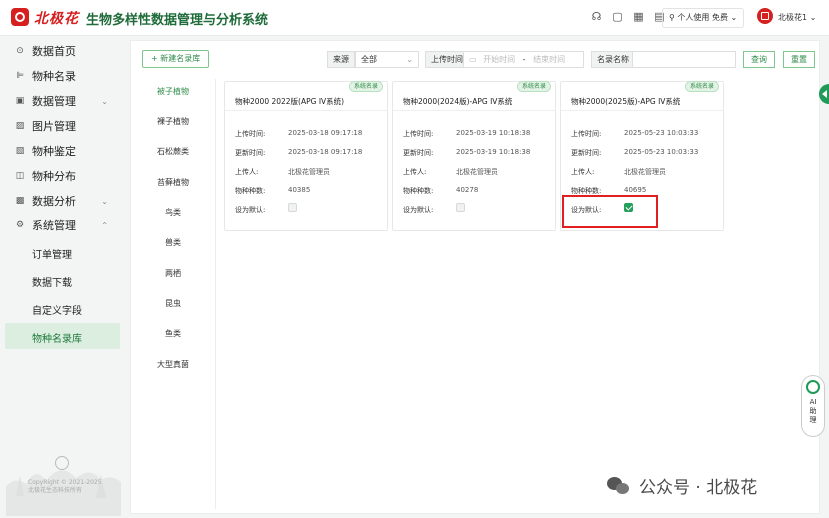  Describe the element at coordinates (173, 242) in the screenshot. I see `category-mammals: 兽类` at that location.